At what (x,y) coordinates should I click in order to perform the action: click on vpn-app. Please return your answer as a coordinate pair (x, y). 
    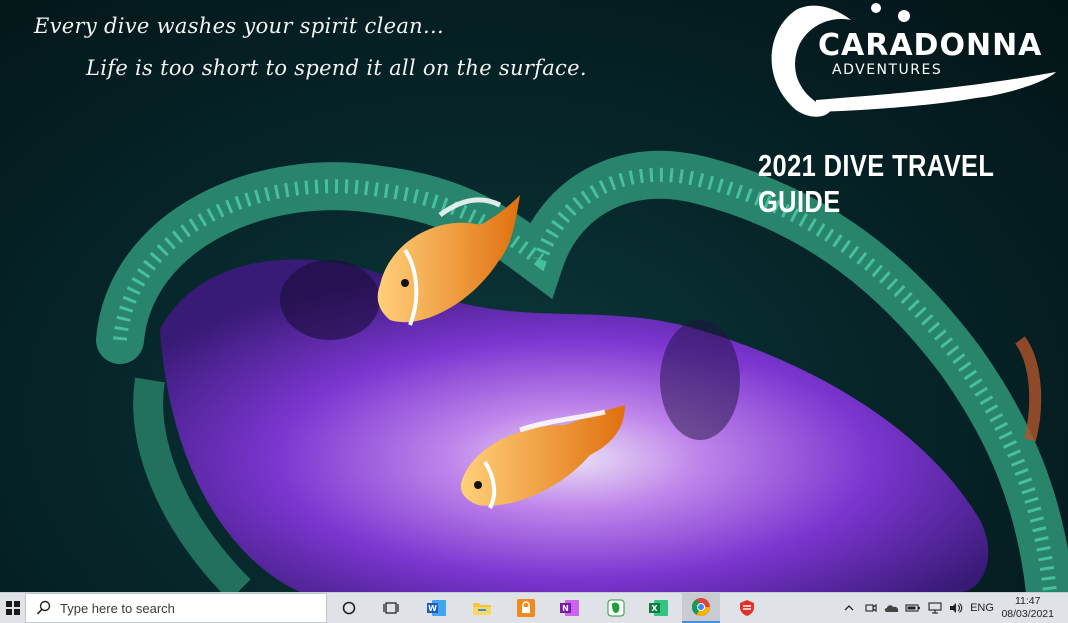
    Looking at the image, I should click on (747, 608).